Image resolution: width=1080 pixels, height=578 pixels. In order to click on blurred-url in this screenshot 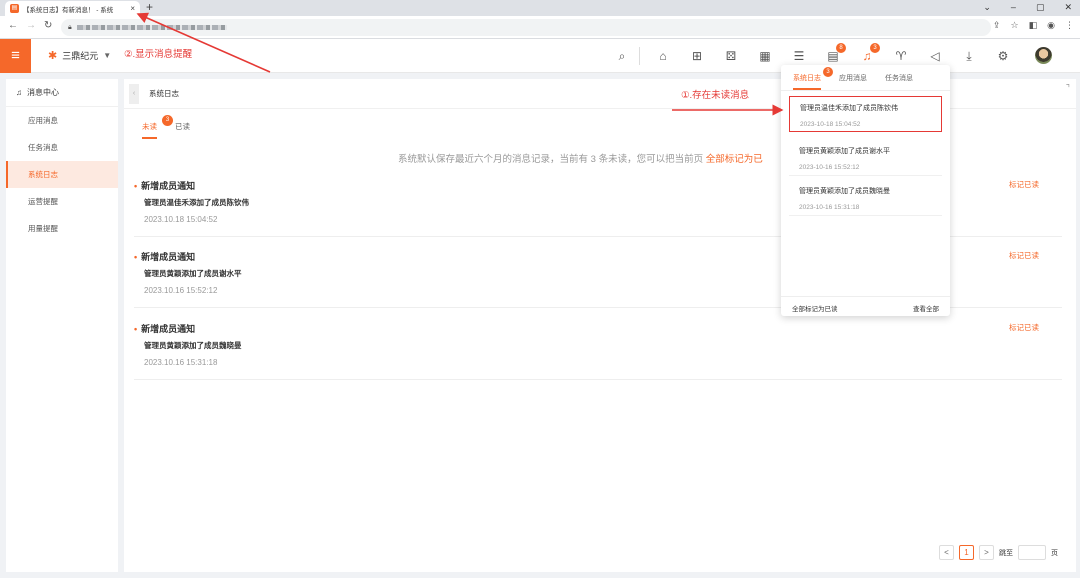, I will do `click(151, 27)`.